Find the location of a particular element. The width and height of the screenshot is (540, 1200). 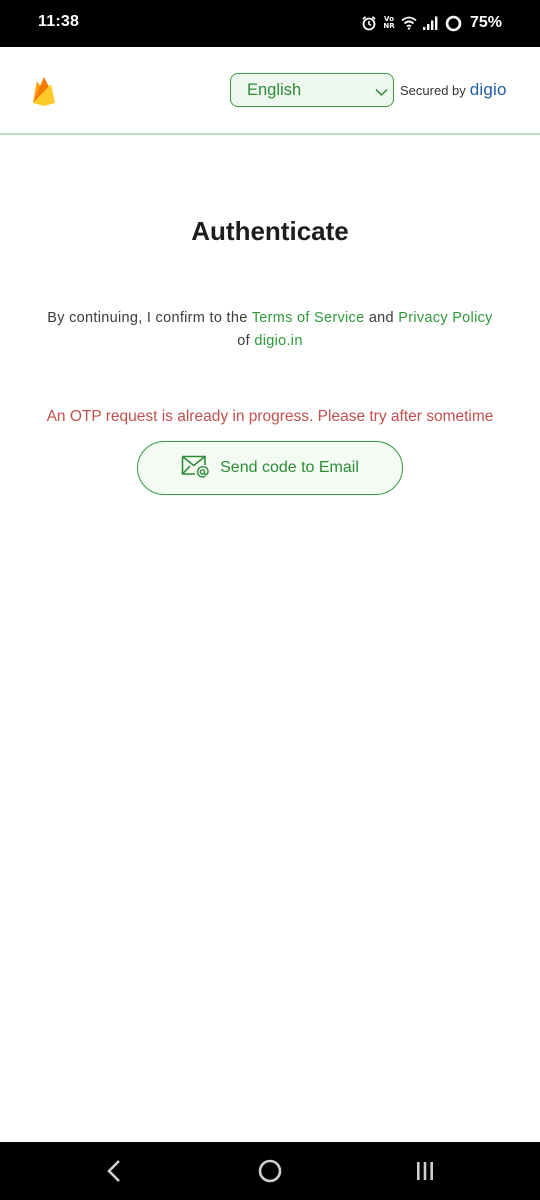

back-icon is located at coordinates (114, 1173).